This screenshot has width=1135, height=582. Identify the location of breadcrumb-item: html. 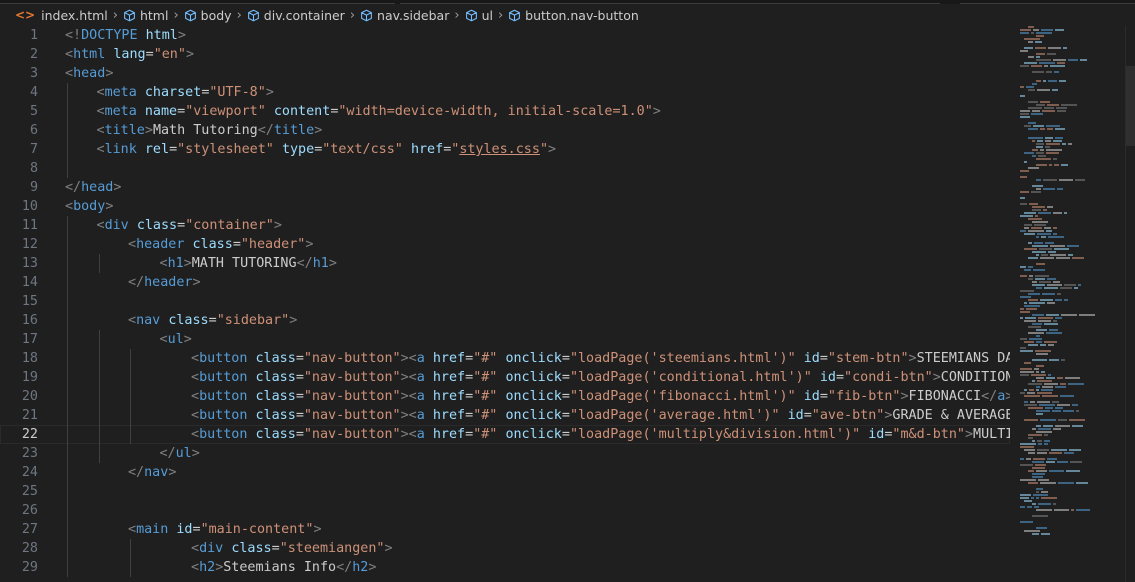
(145, 15).